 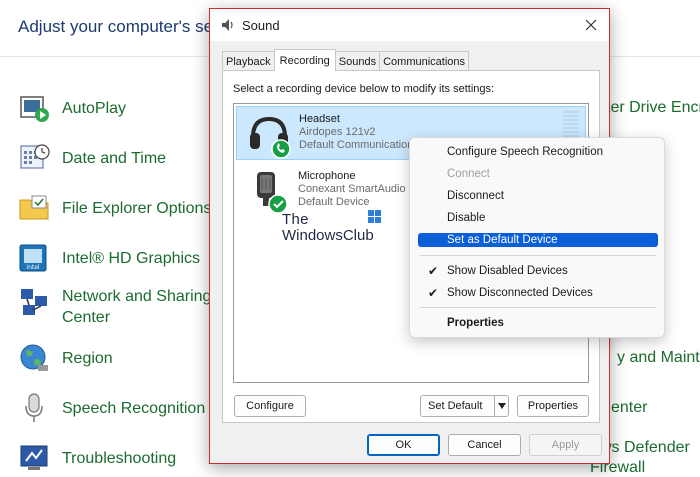 I want to click on watermark-line1: The, so click(x=295, y=219).